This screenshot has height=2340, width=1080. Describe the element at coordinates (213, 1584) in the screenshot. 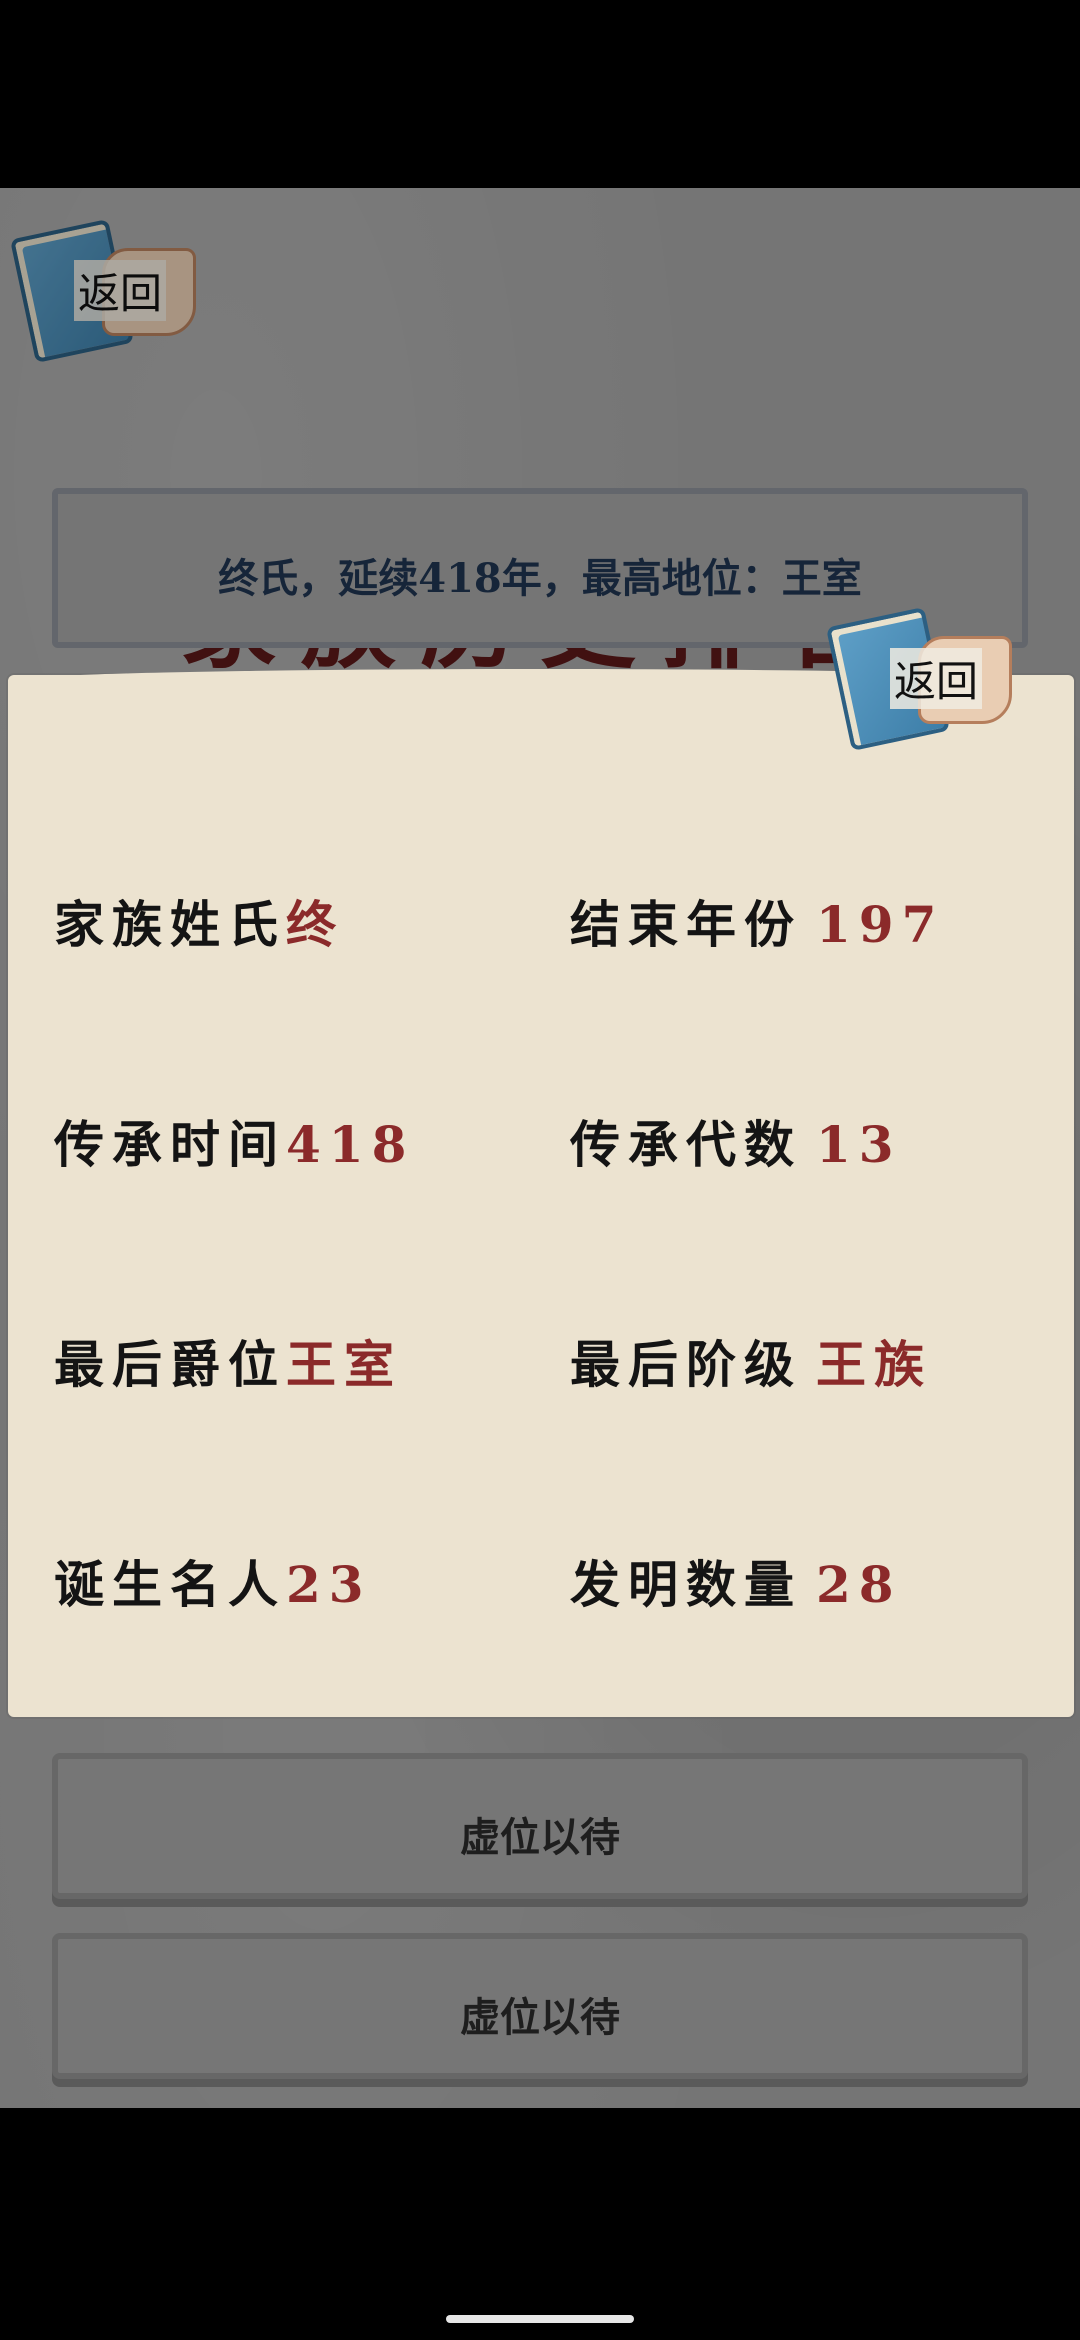

I see `stat-celebrities: 诞生名人23` at that location.